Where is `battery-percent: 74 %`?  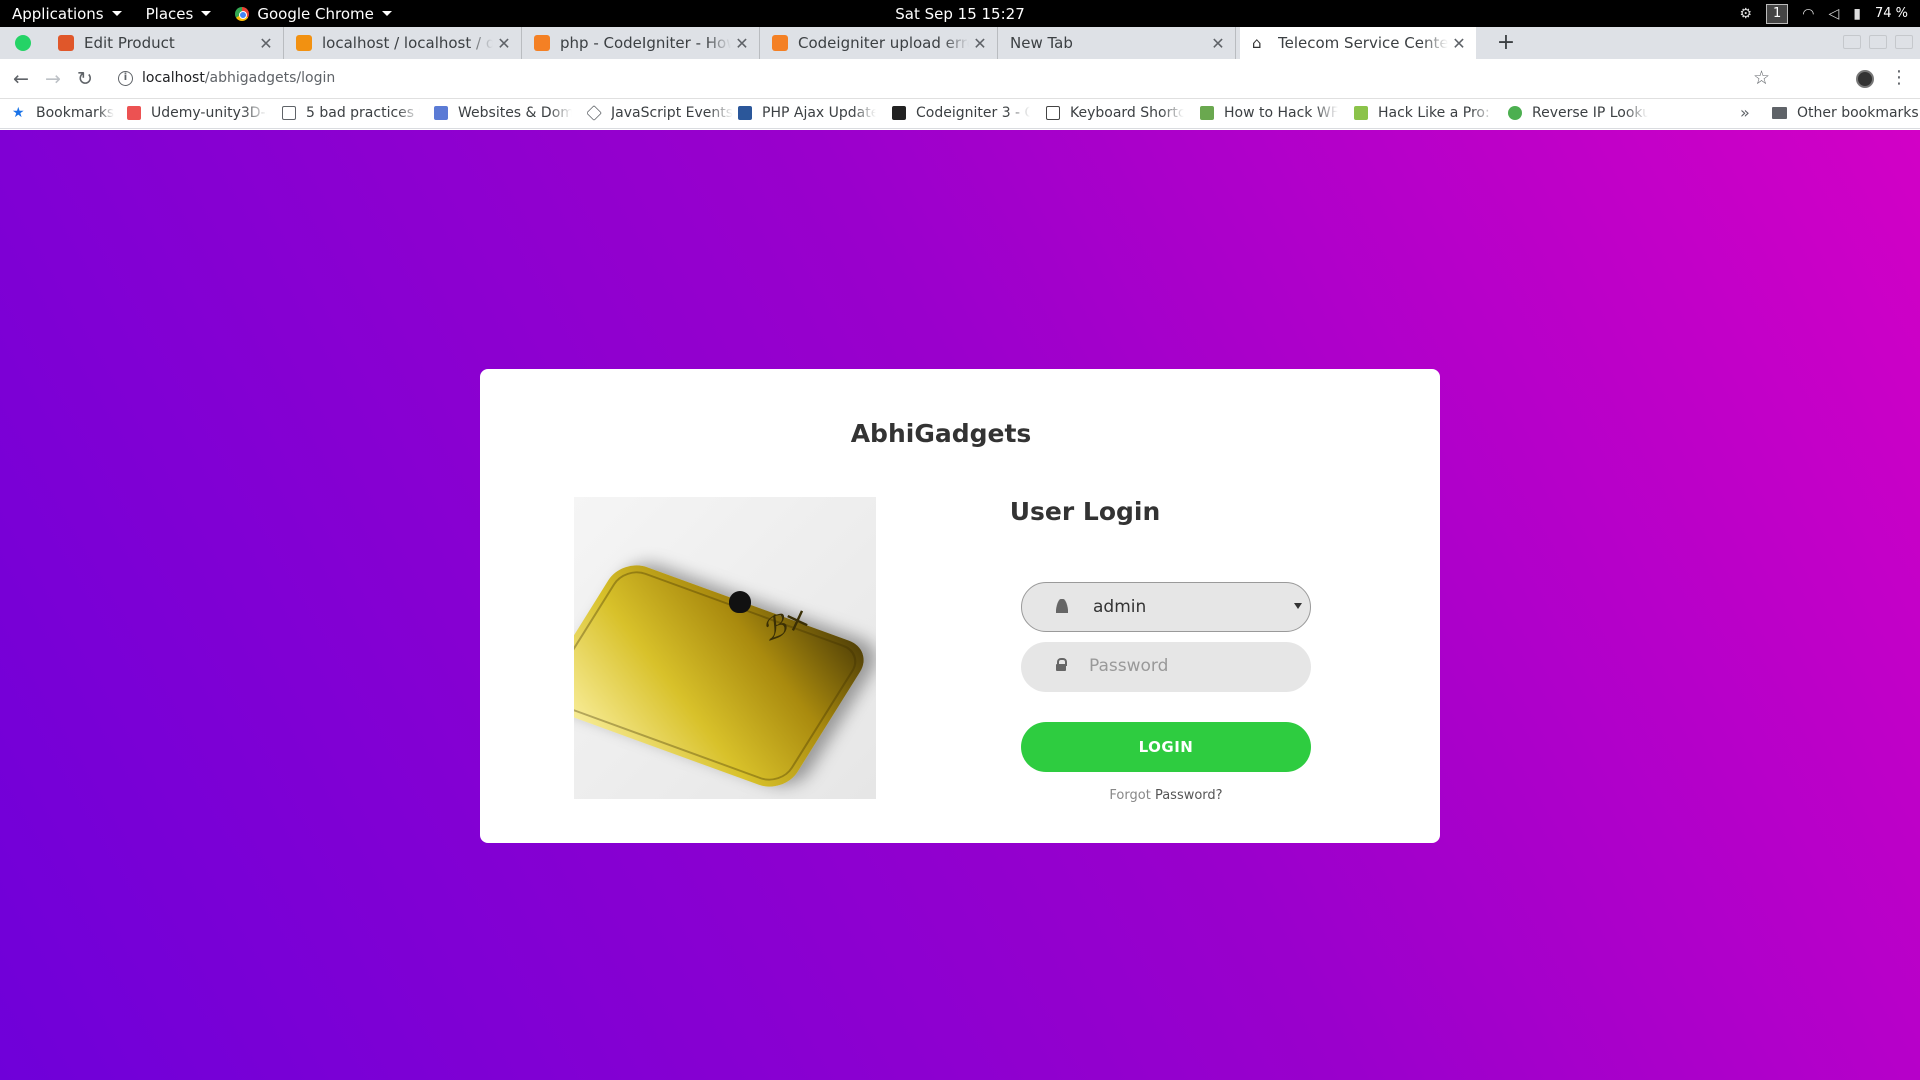 battery-percent: 74 % is located at coordinates (1891, 13).